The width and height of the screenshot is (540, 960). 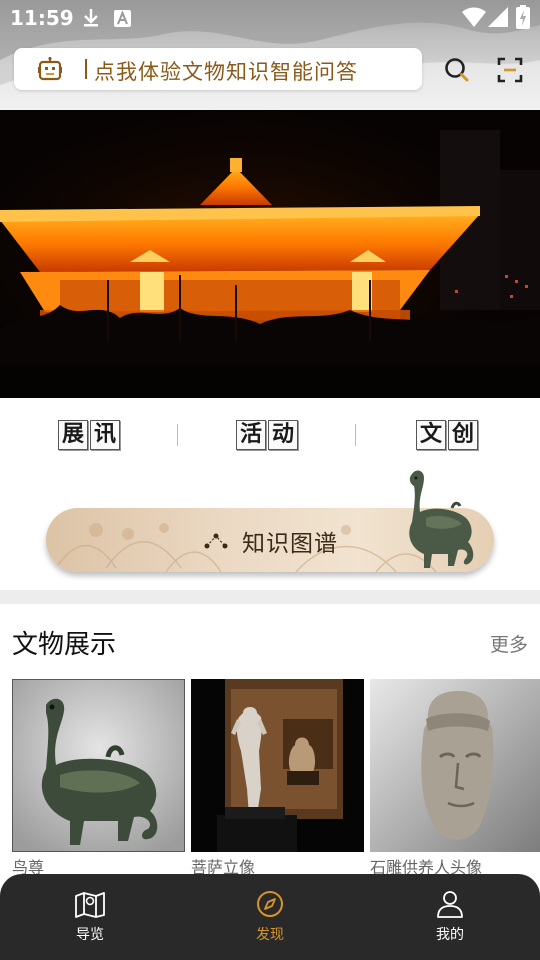 I want to click on bottom-navigation: 导览 发现 我的, so click(x=270, y=917).